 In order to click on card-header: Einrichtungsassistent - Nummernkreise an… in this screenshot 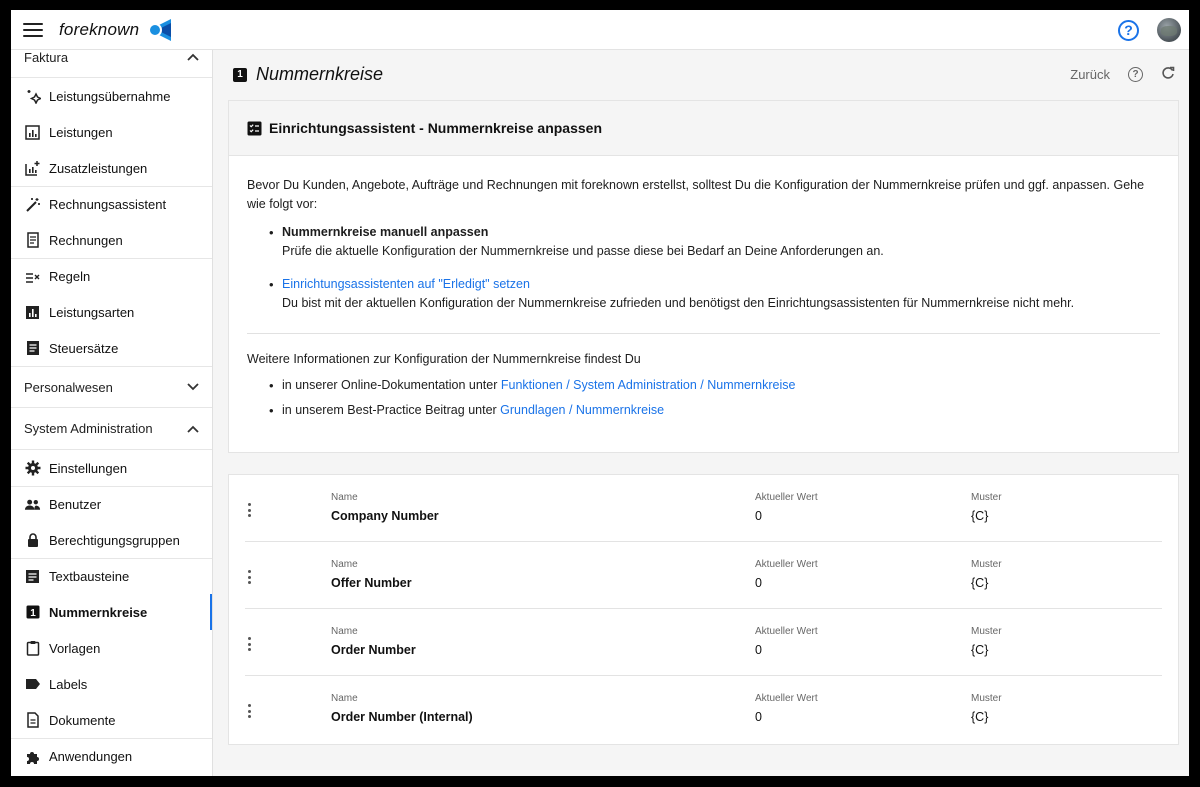, I will do `click(703, 128)`.